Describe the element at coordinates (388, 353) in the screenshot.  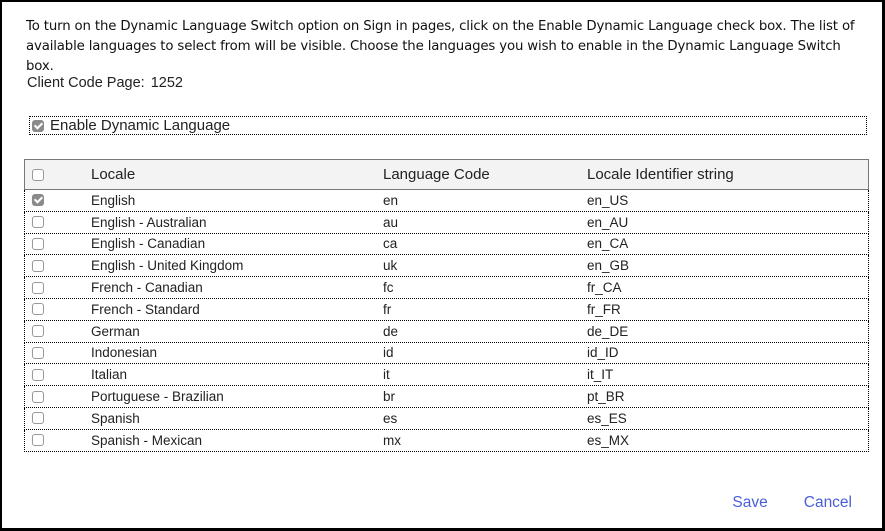
I see `cell-language-code: id` at that location.